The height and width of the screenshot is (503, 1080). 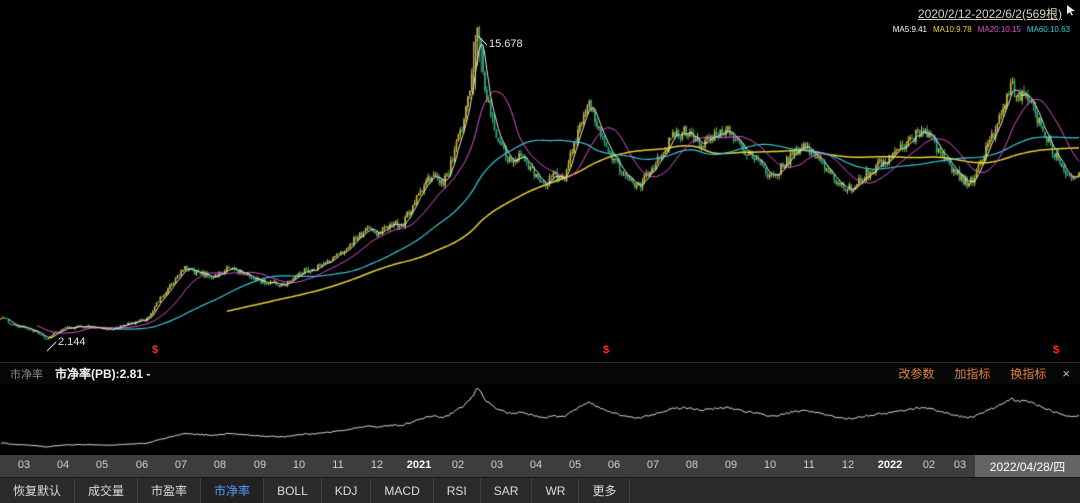 What do you see at coordinates (916, 373) in the screenshot?
I see `change-params-link: 改参数` at bounding box center [916, 373].